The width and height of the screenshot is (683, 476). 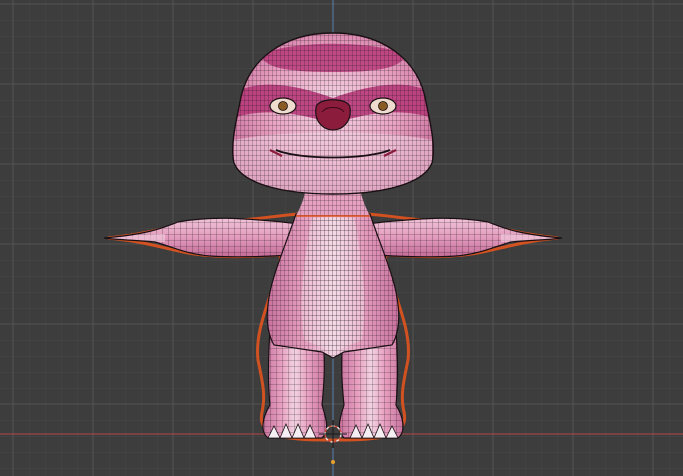 I want to click on left-eye, so click(x=283, y=106).